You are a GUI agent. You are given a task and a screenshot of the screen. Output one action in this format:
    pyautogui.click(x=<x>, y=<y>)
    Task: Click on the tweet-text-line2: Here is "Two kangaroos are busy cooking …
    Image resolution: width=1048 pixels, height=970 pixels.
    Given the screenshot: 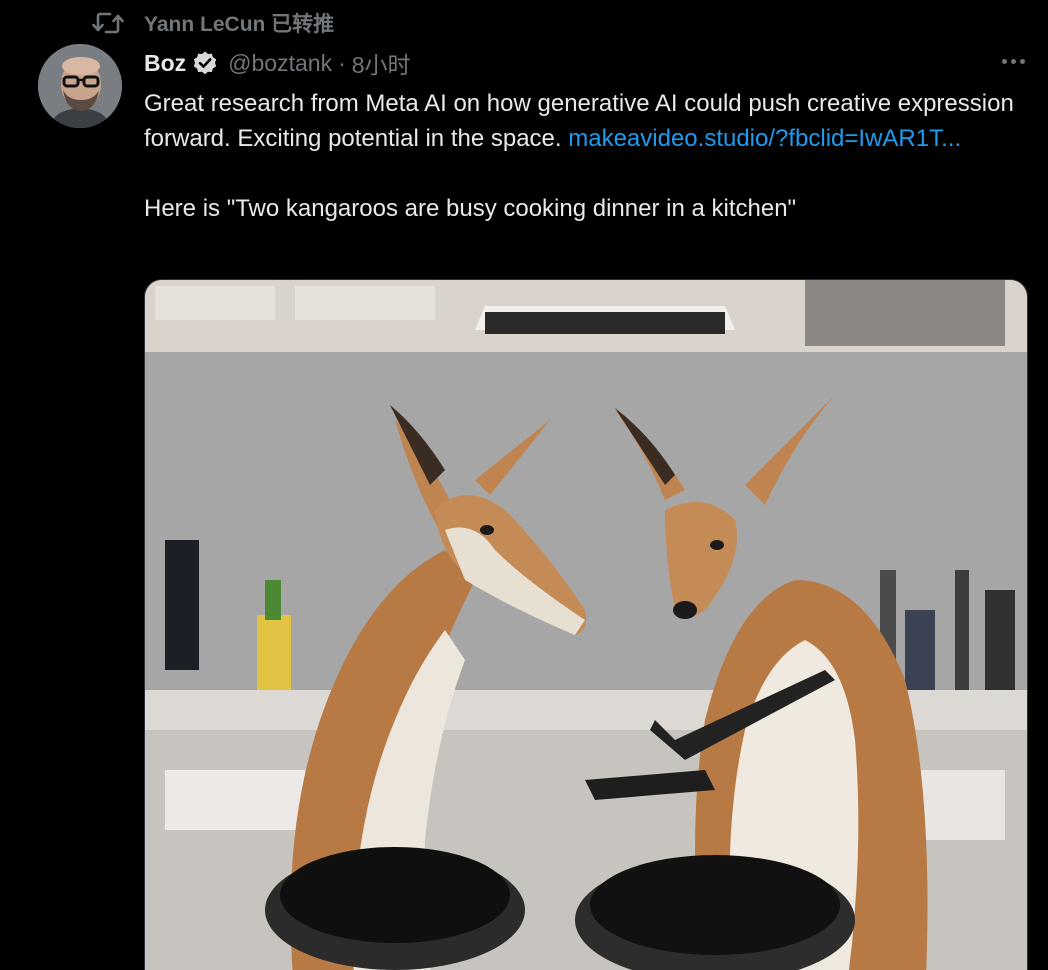 What is the action you would take?
    pyautogui.click(x=470, y=208)
    